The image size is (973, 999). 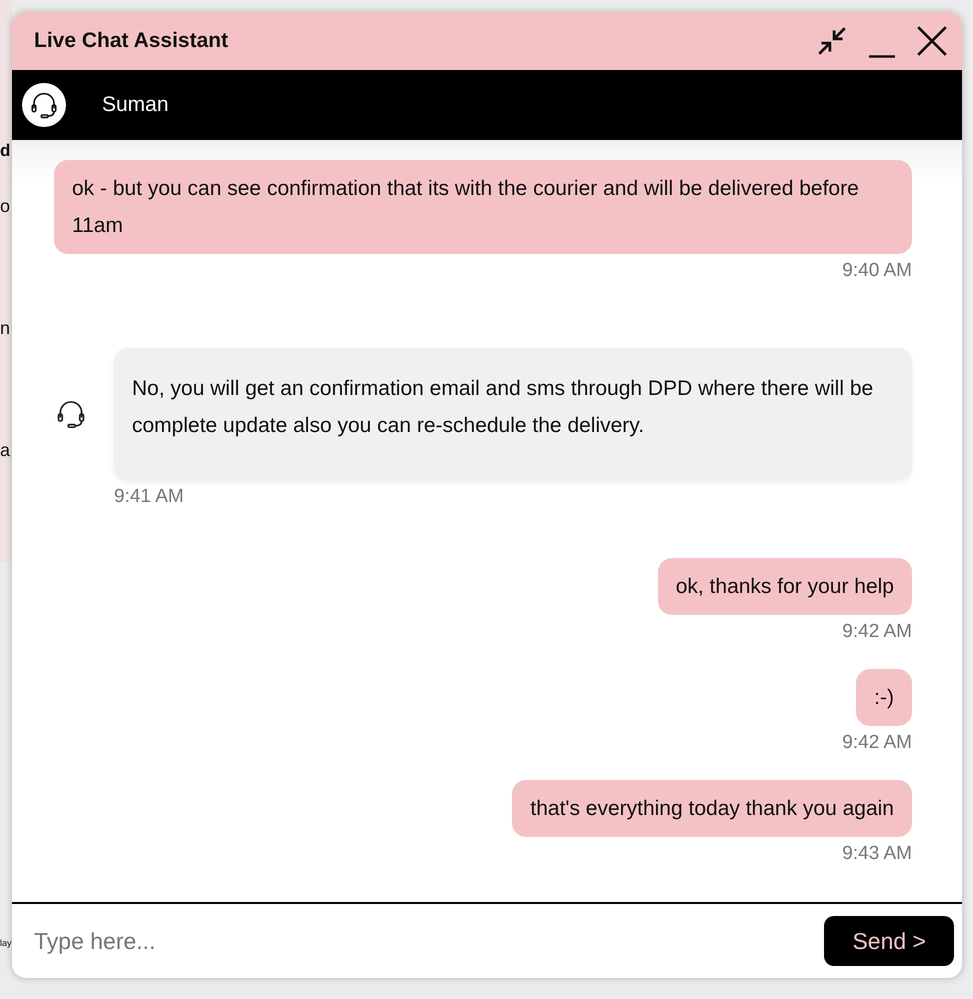 I want to click on send-button: Send >, so click(x=889, y=941).